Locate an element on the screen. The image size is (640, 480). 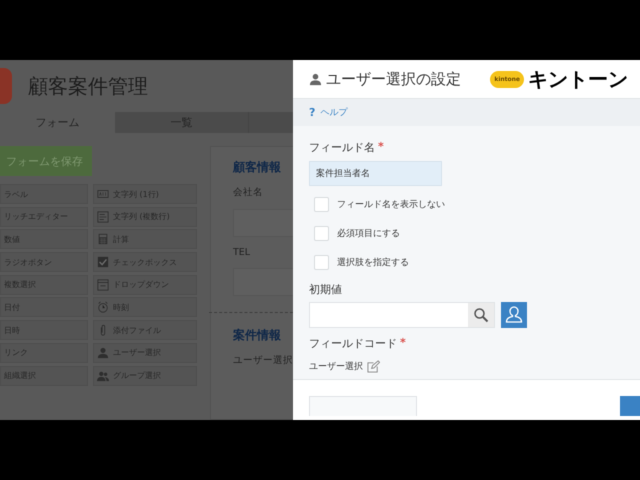
text-field-icon is located at coordinates (103, 194).